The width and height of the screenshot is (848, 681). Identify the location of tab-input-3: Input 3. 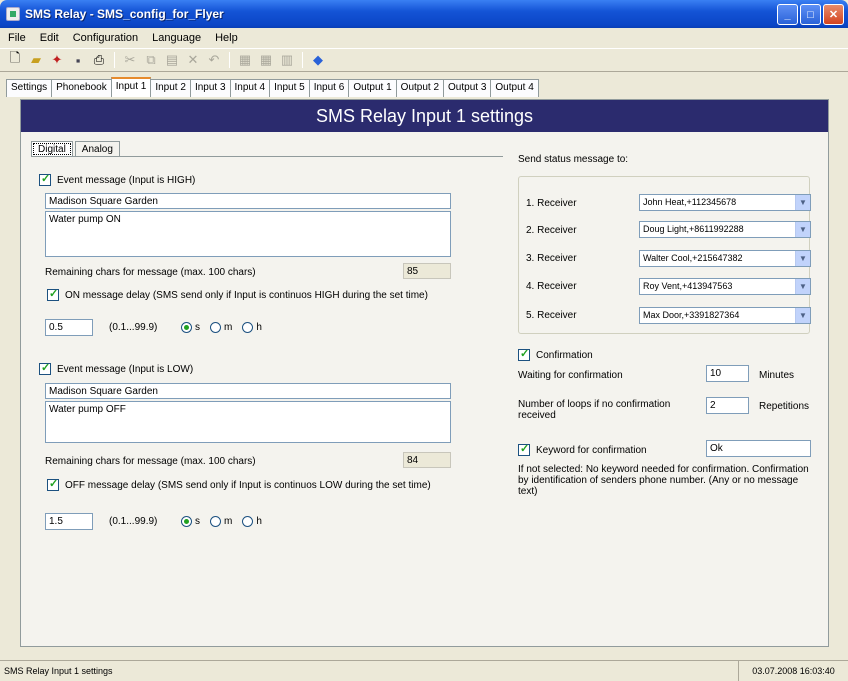
(210, 88).